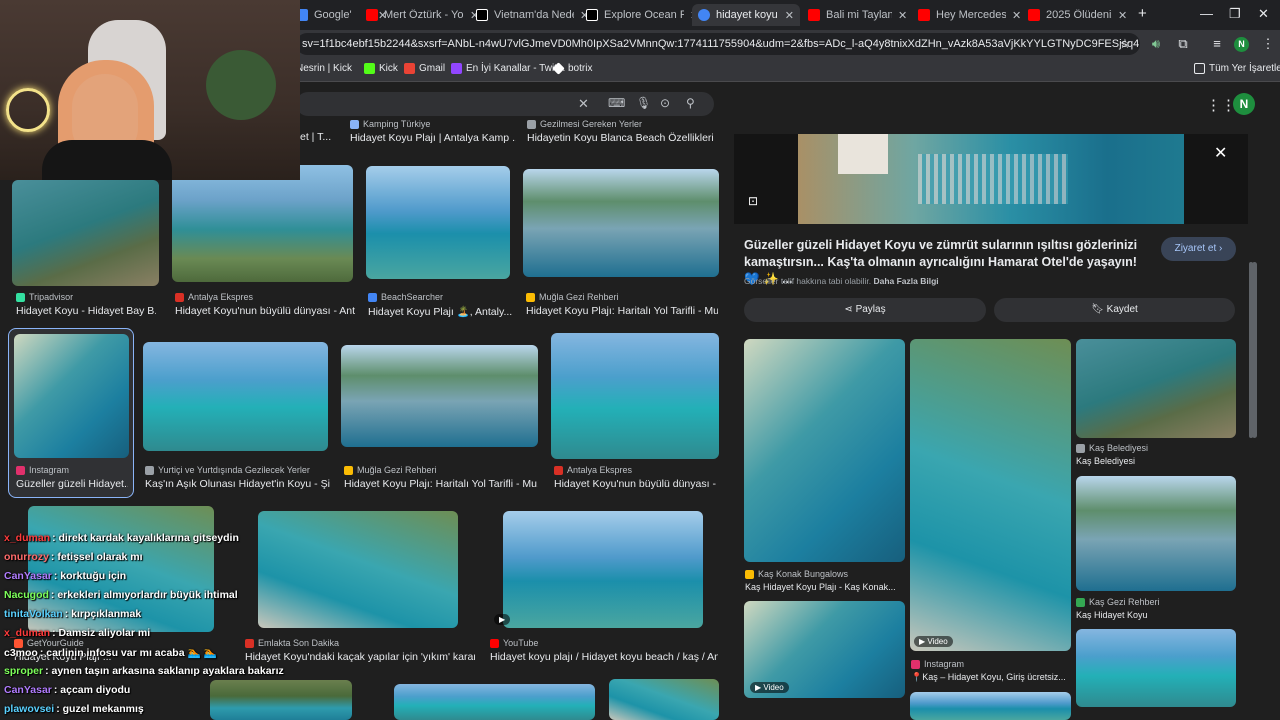 Image resolution: width=1280 pixels, height=720 pixels. Describe the element at coordinates (1217, 44) in the screenshot. I see `media-control-icon: ≡` at that location.